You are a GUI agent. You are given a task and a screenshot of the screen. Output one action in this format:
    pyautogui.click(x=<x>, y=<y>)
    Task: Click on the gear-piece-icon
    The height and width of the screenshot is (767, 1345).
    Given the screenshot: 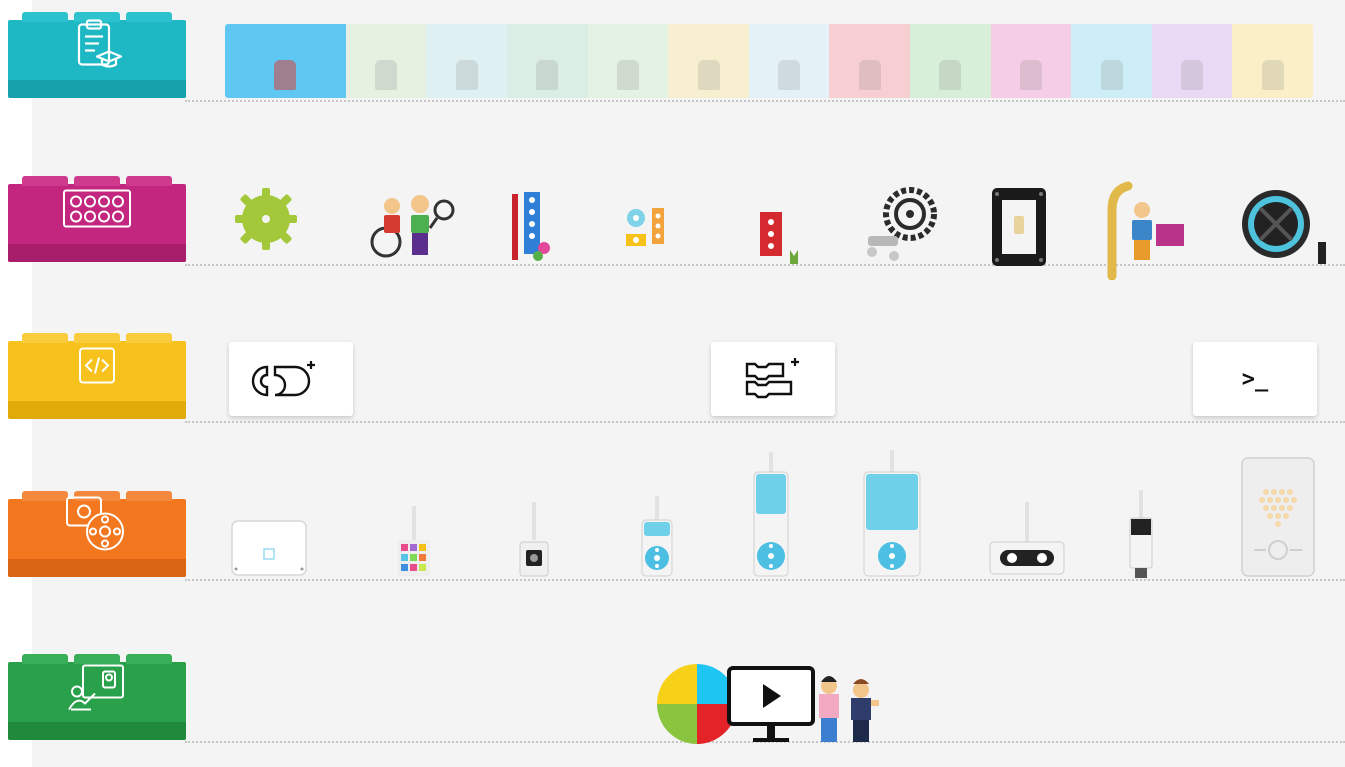 What is the action you would take?
    pyautogui.click(x=266, y=221)
    